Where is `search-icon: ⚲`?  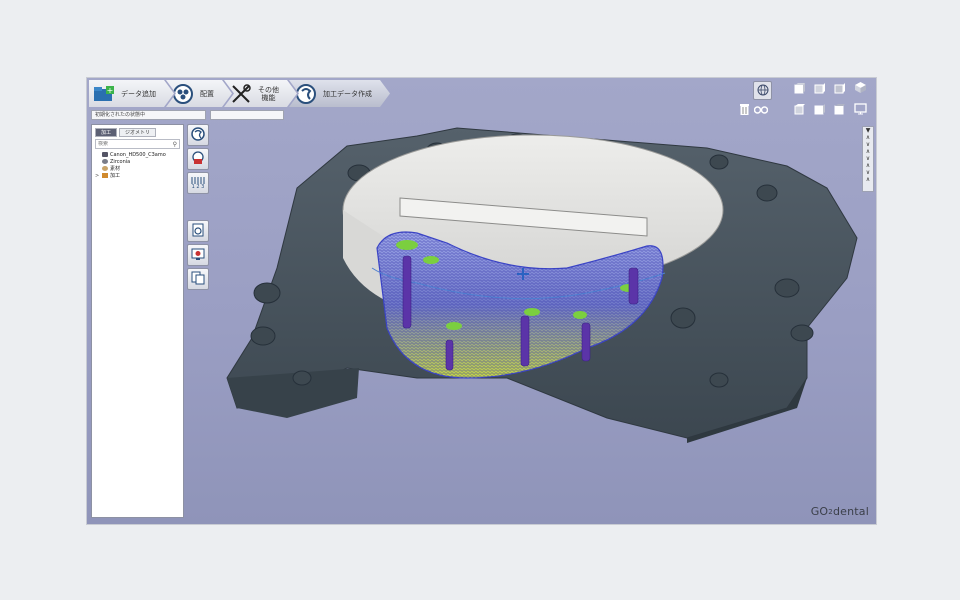 search-icon: ⚲ is located at coordinates (175, 144).